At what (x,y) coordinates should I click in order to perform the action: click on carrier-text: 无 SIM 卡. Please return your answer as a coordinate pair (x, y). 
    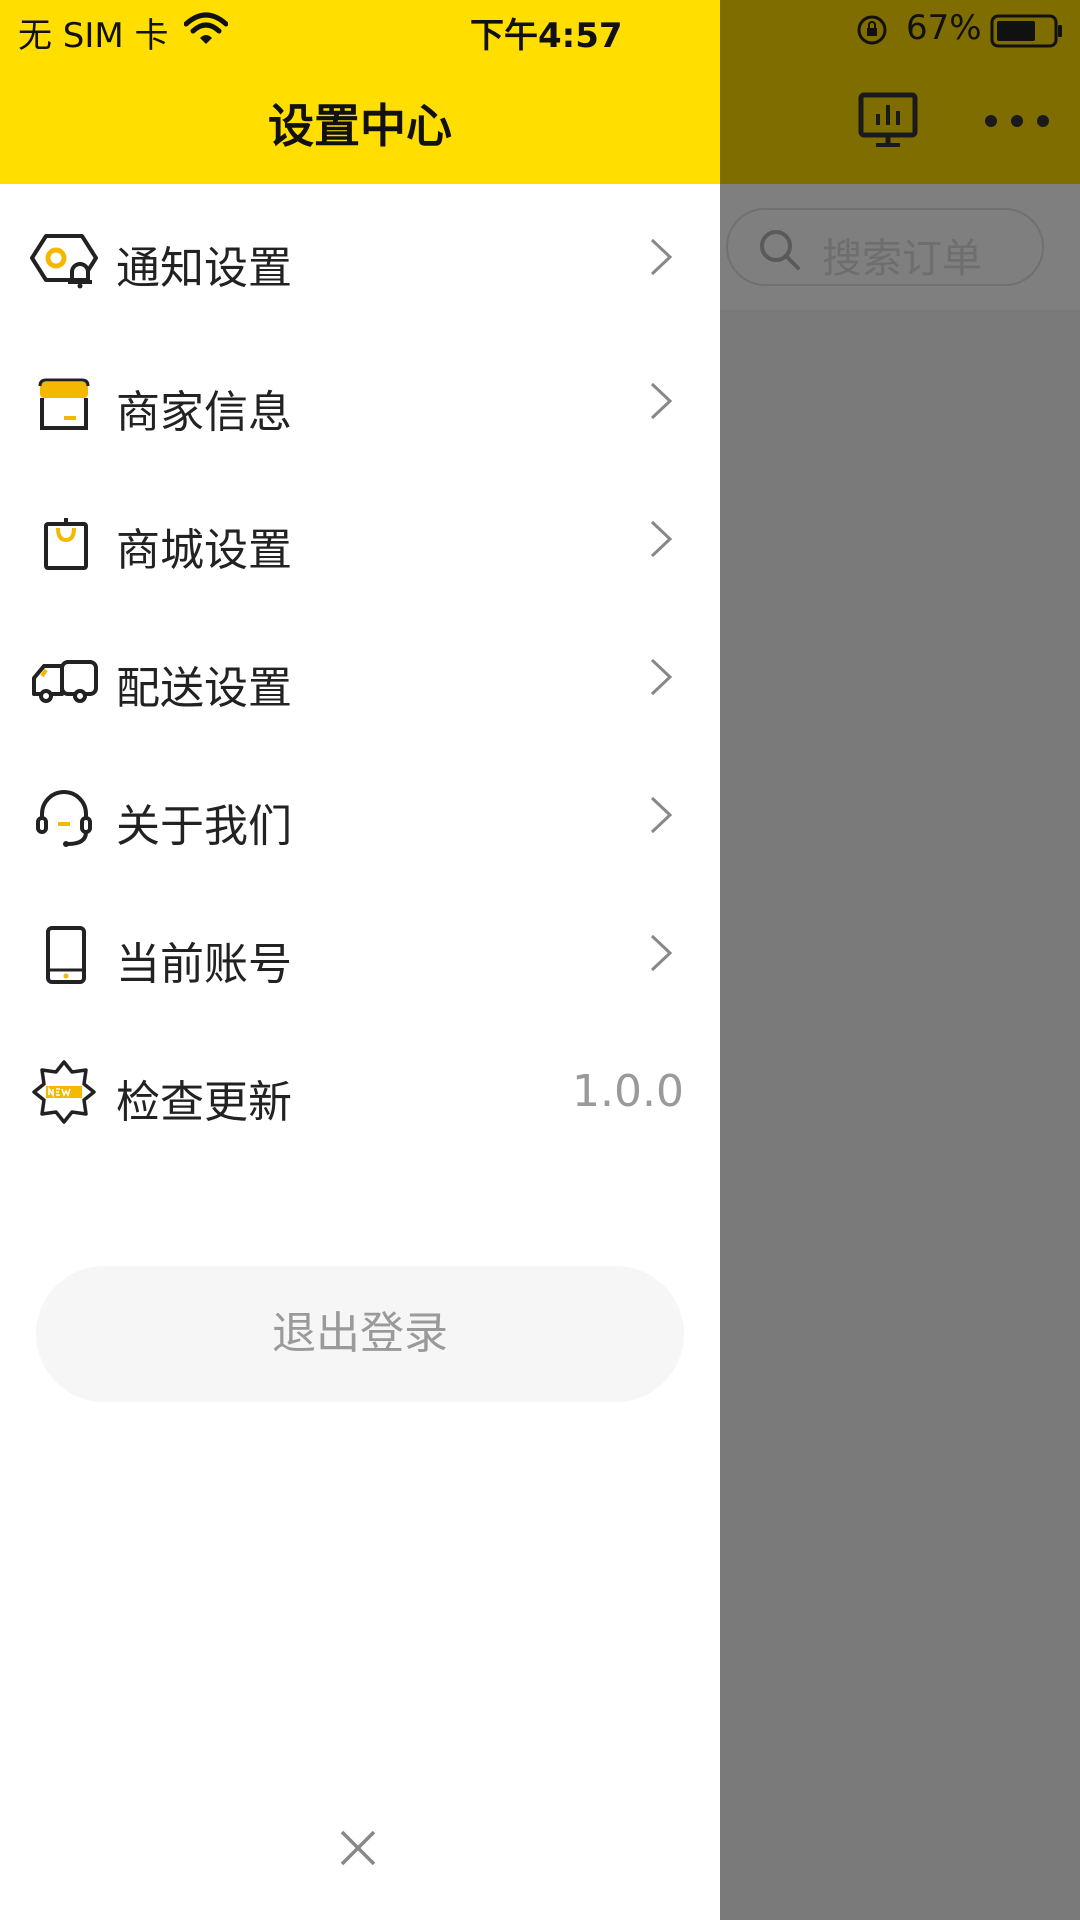
    Looking at the image, I should click on (93, 36).